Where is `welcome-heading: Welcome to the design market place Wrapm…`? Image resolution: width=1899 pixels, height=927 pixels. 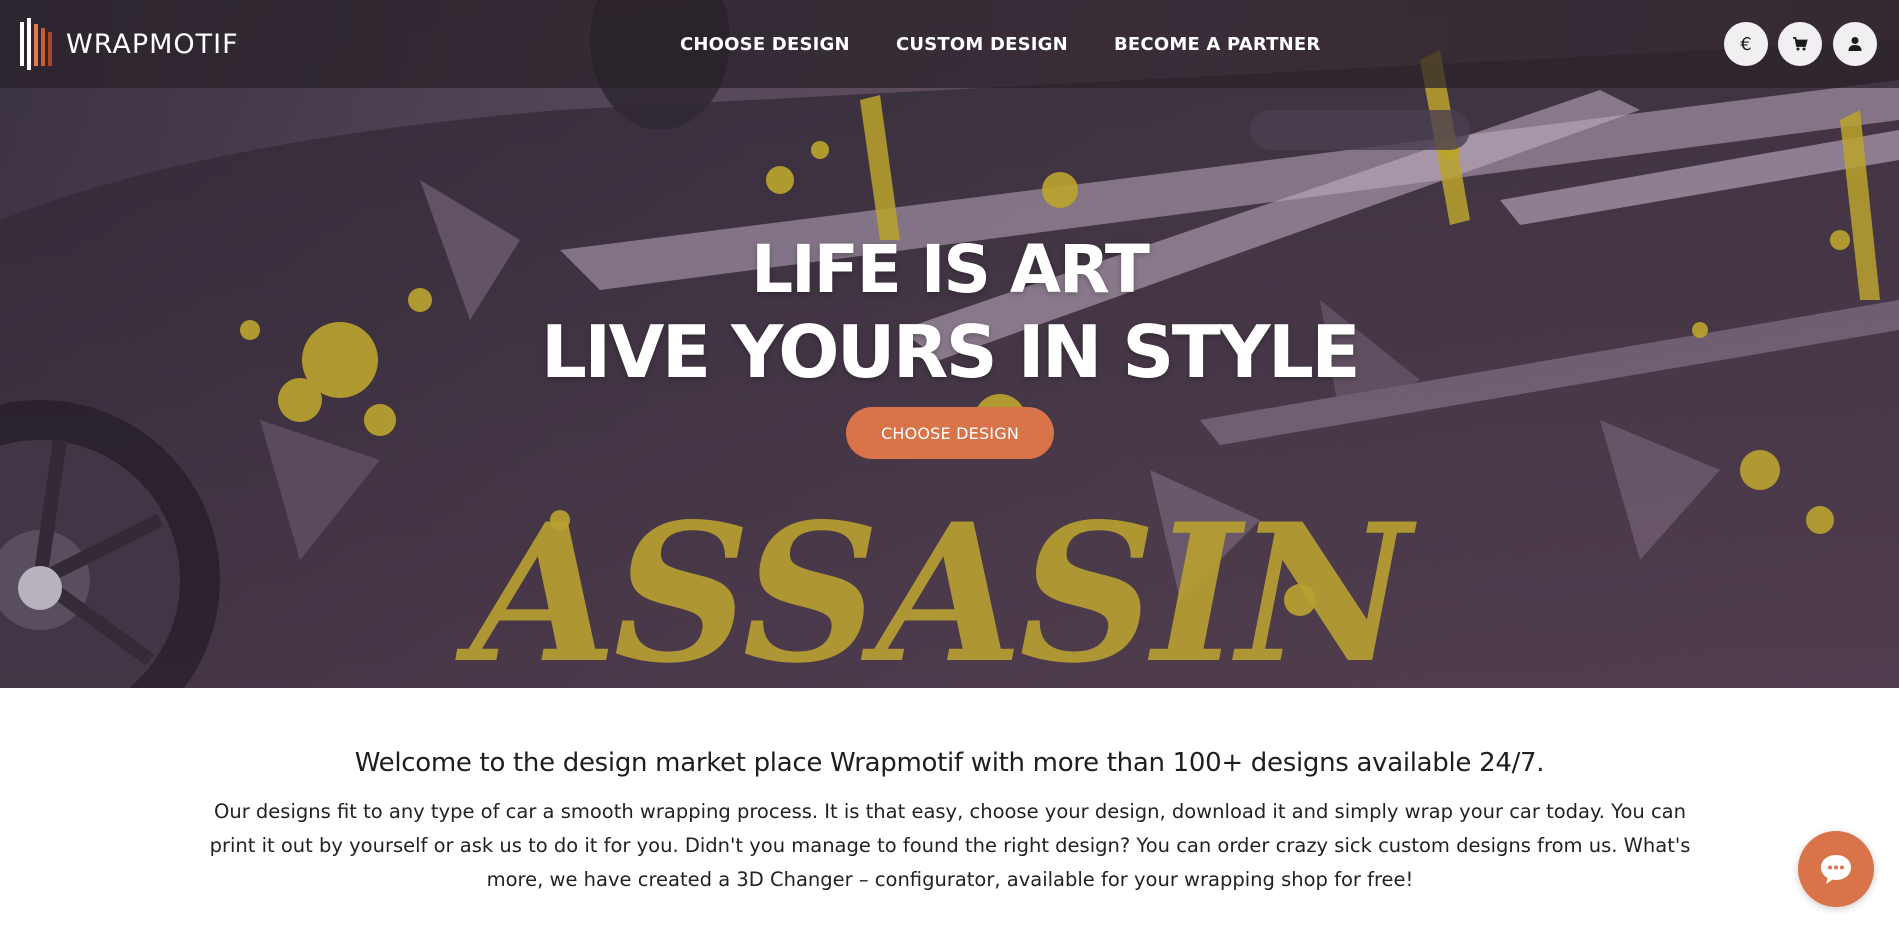
welcome-heading: Welcome to the design market place Wrapm… is located at coordinates (949, 763).